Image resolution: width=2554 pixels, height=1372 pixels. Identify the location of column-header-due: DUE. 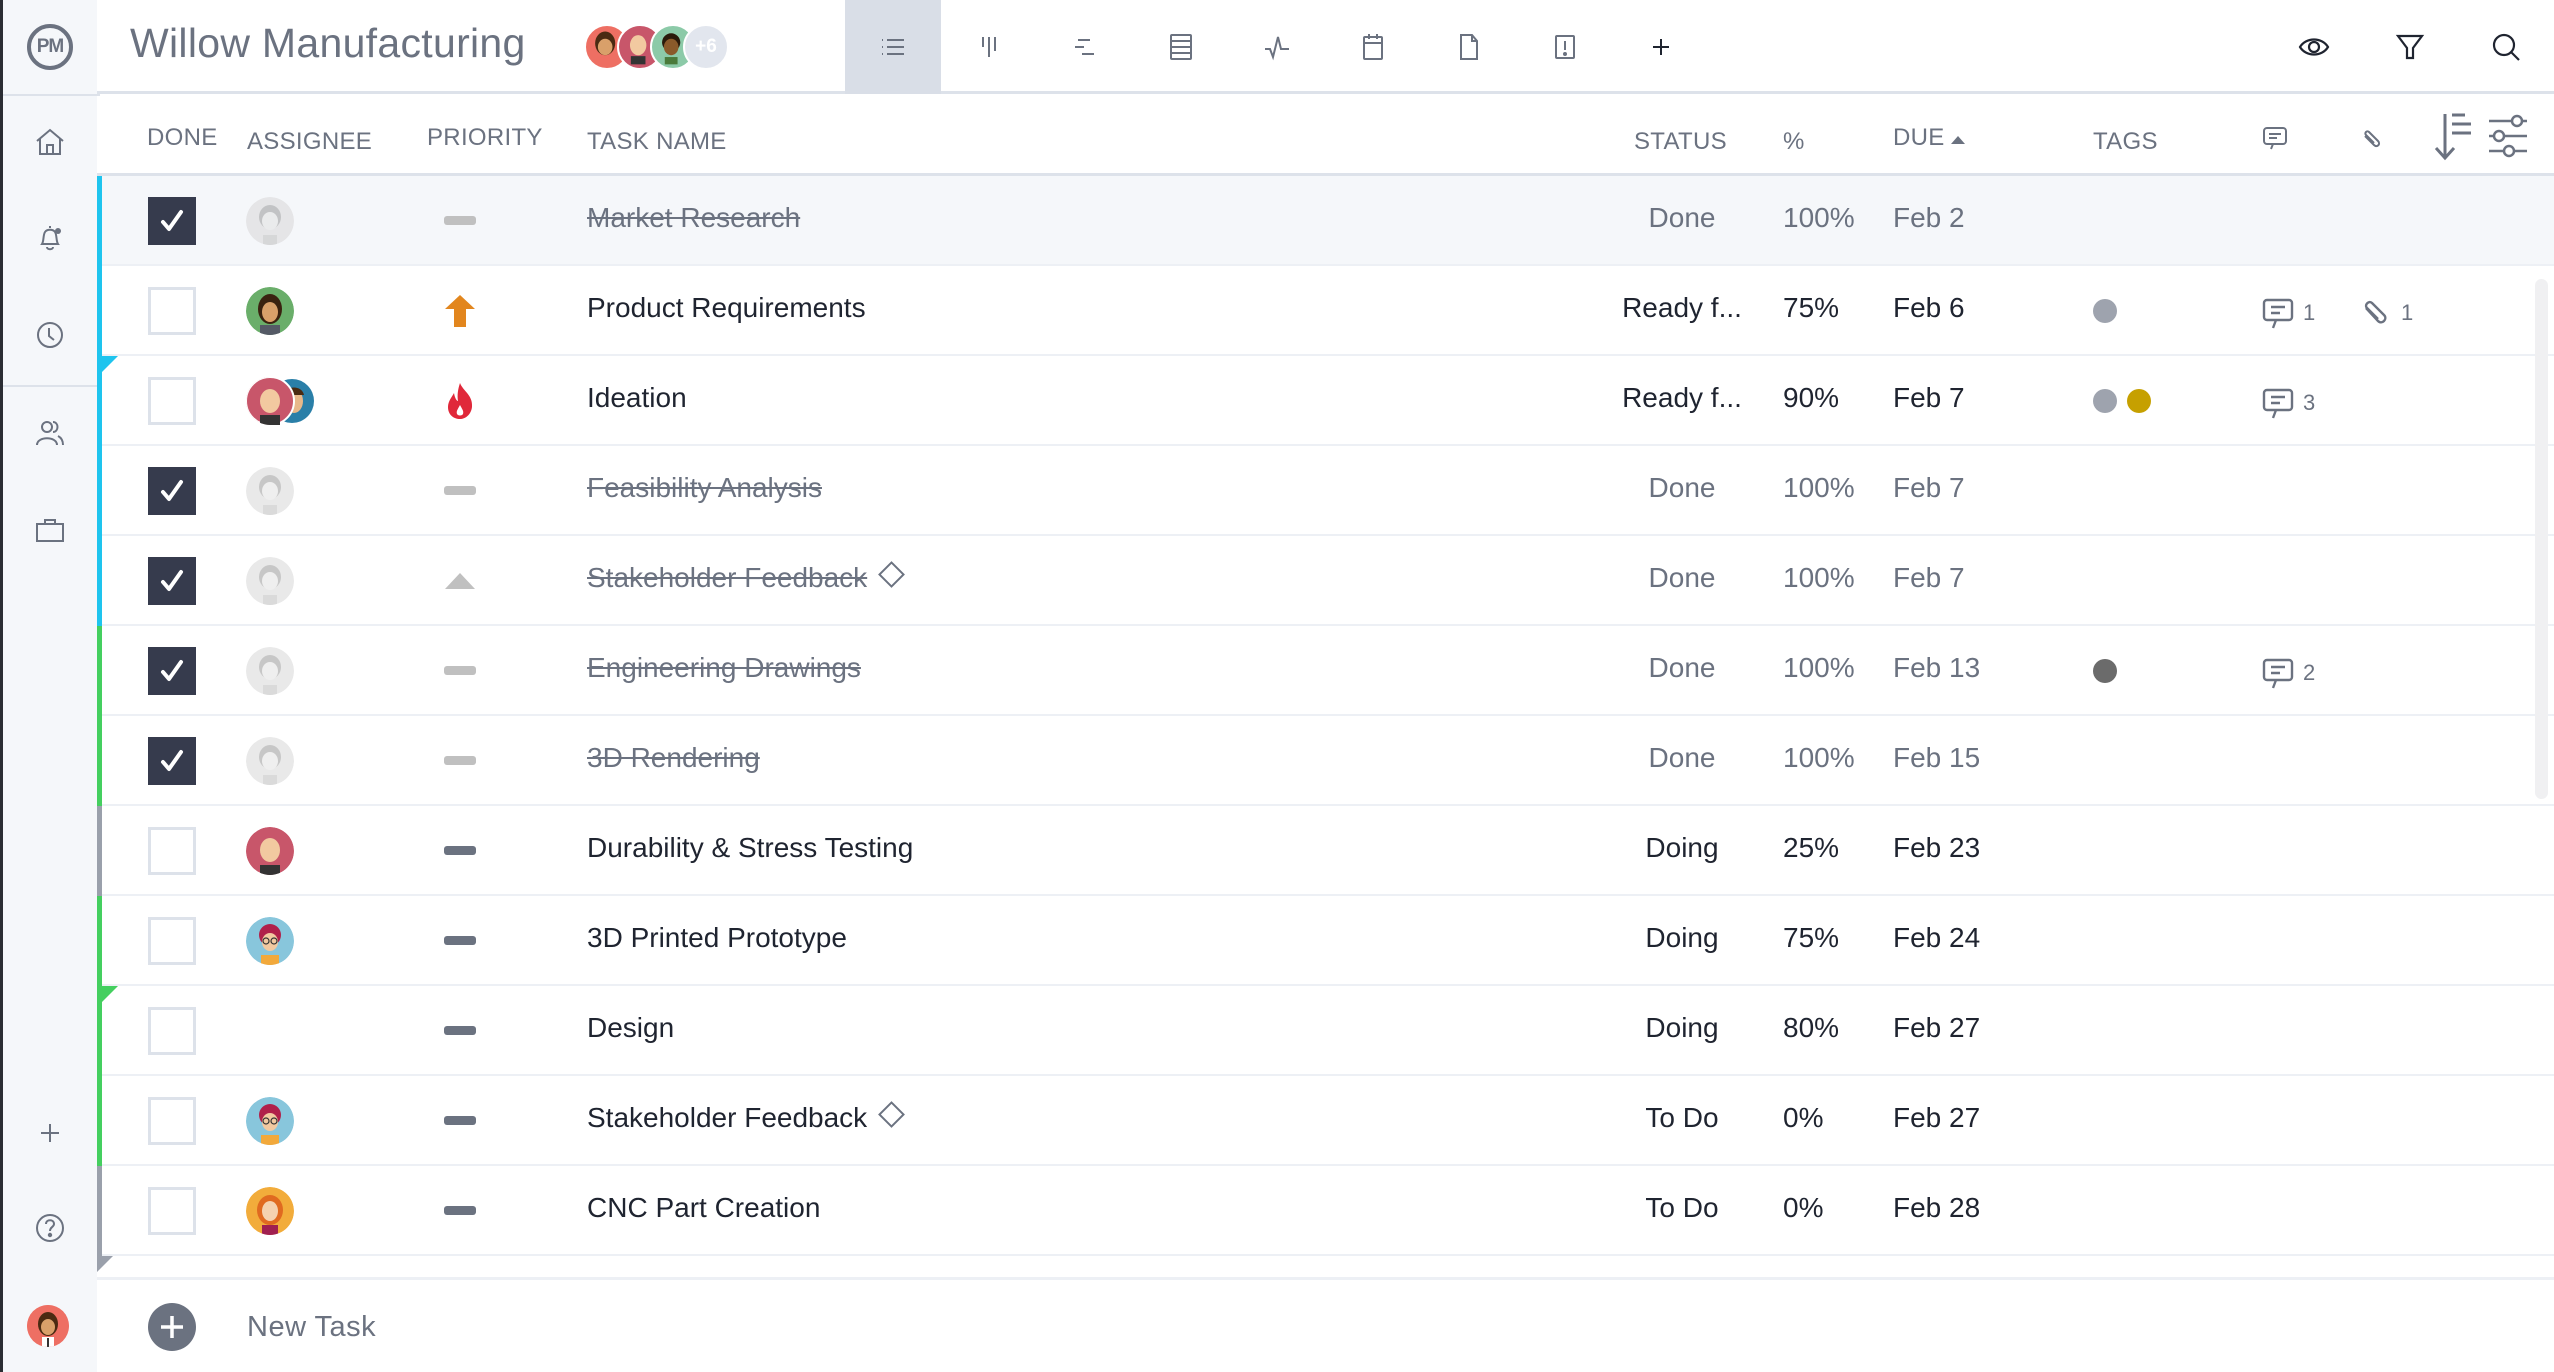
(1929, 138).